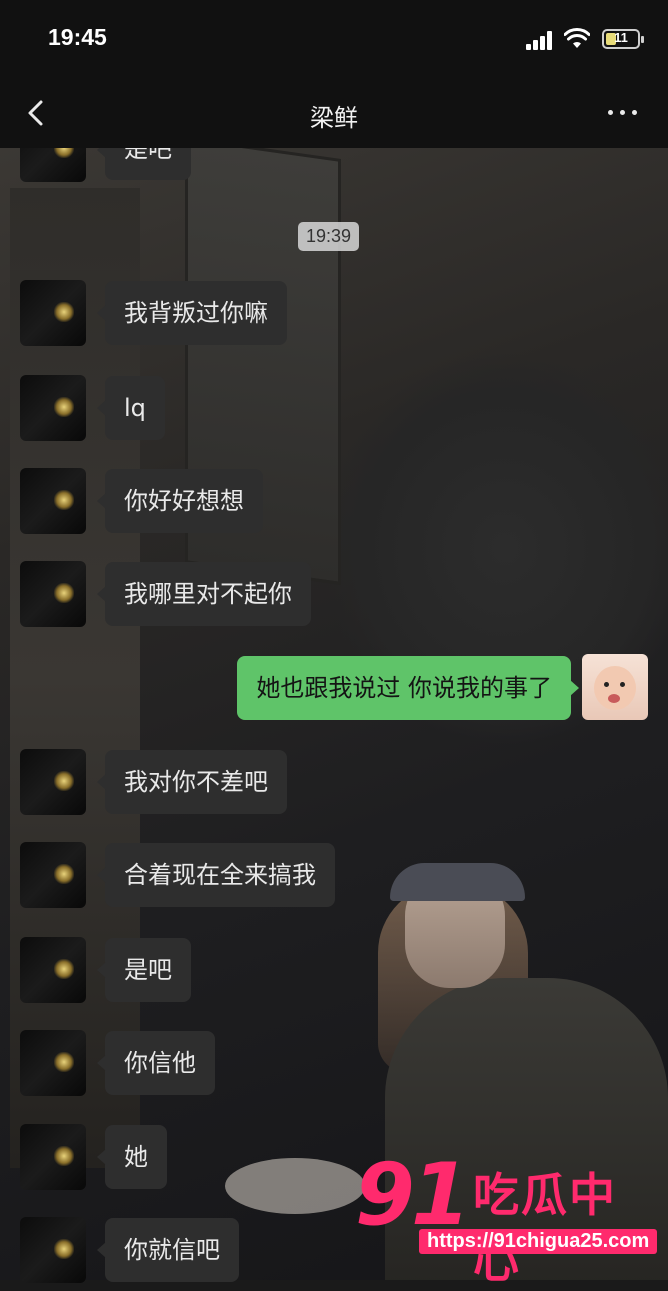 The image size is (668, 1291). Describe the element at coordinates (408, 688) in the screenshot. I see `message-bubble-outgoing: 她也跟我说过 你说我的事了` at that location.